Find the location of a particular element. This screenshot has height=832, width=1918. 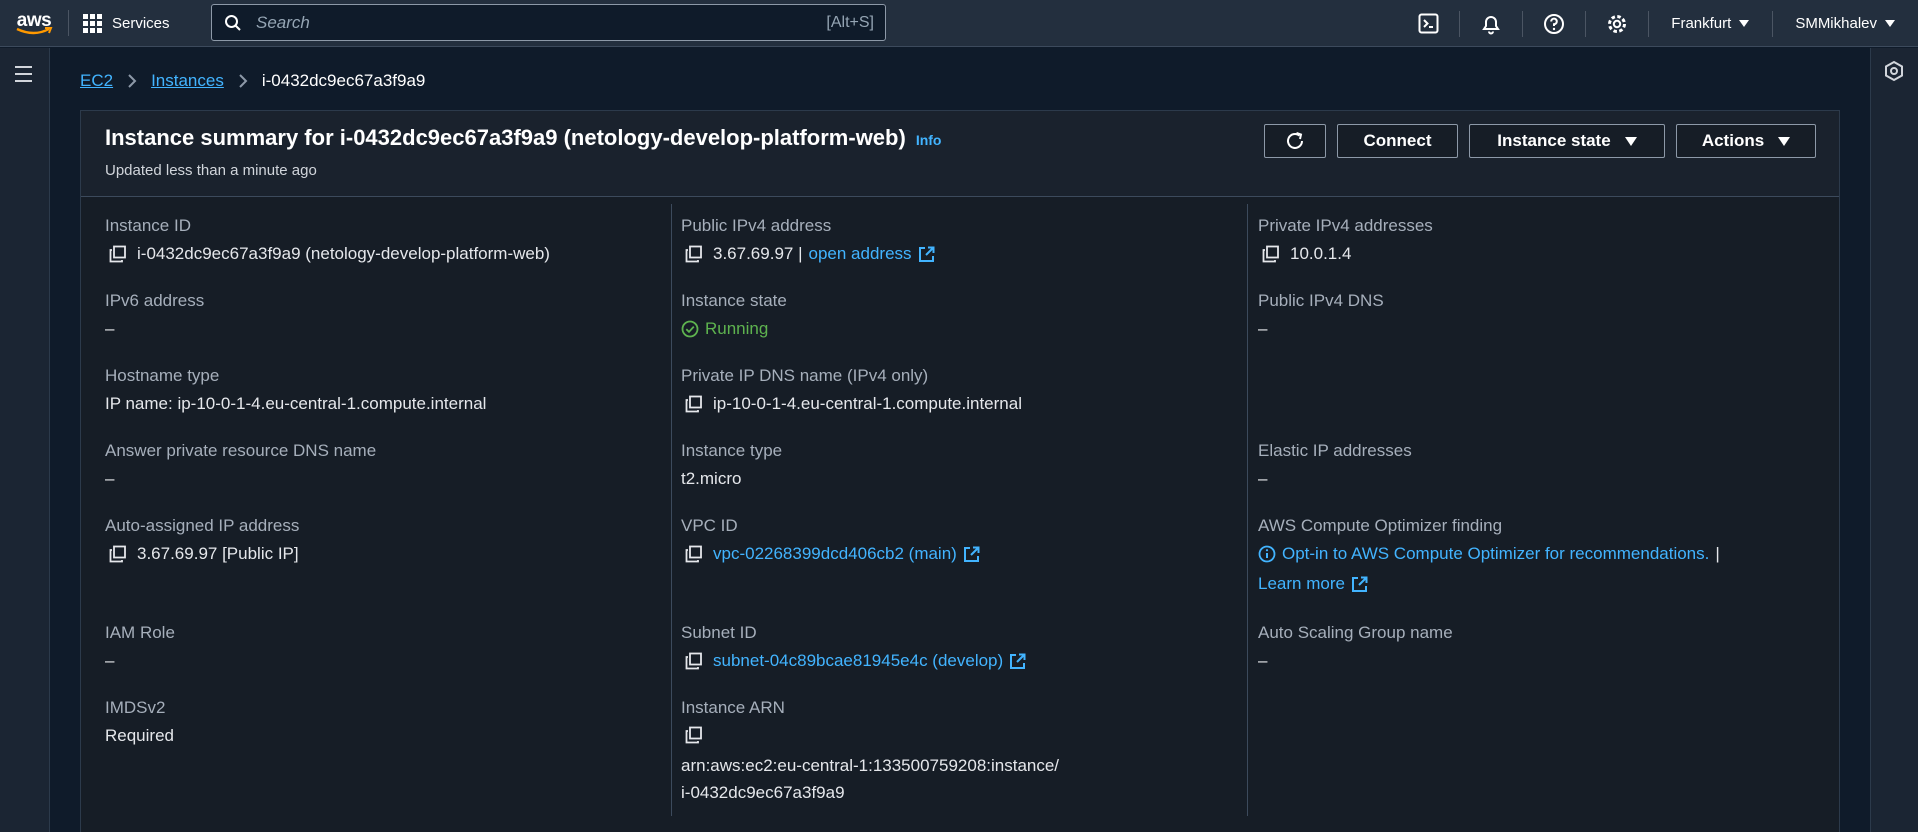

region-selector: Frankfurt is located at coordinates (1710, 23).